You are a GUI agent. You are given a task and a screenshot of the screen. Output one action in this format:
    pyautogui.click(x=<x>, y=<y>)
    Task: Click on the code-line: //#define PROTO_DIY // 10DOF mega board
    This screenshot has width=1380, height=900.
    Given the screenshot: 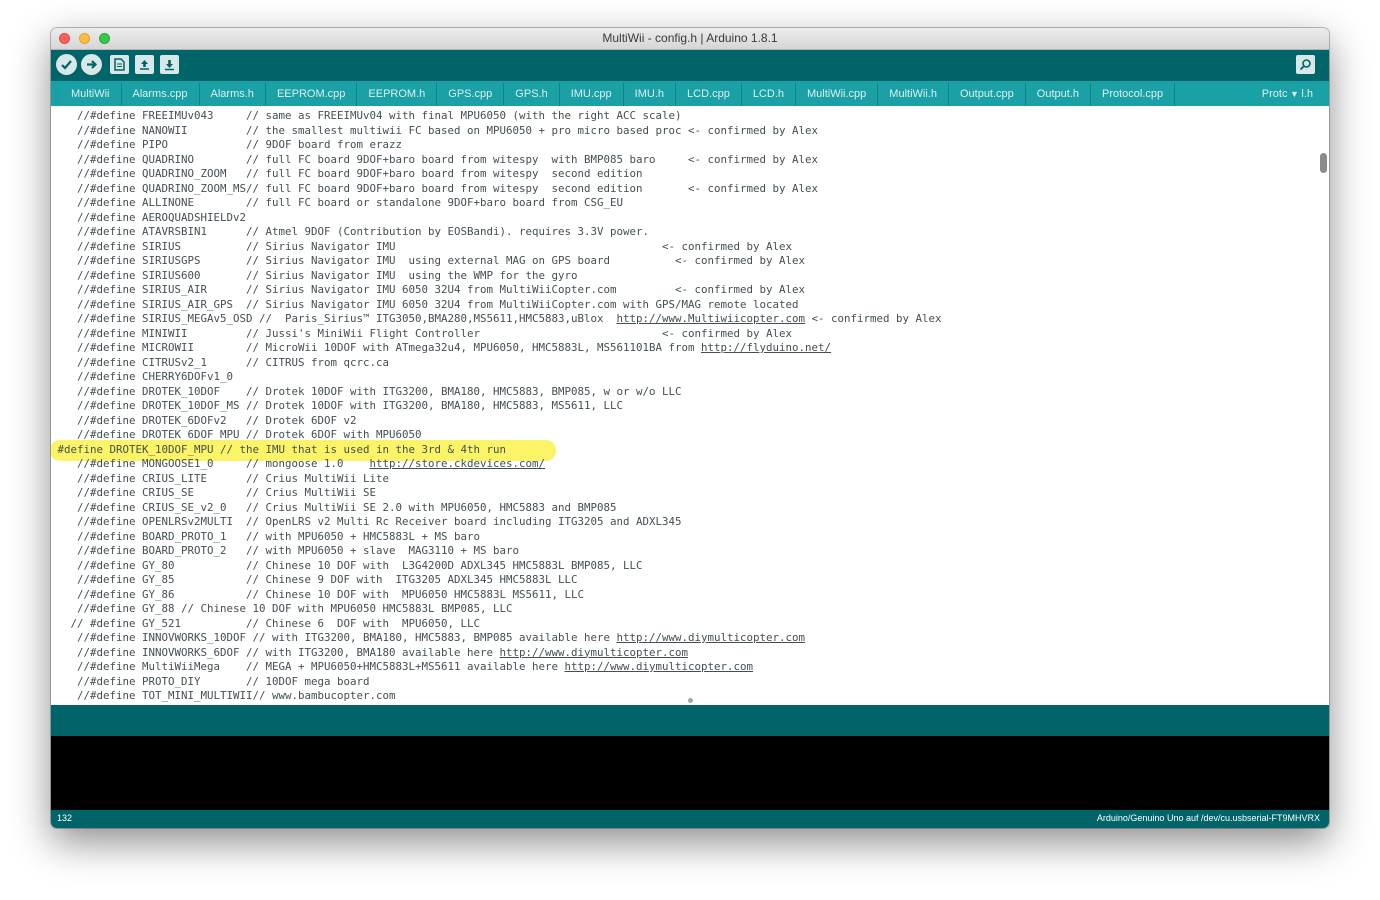 What is the action you would take?
    pyautogui.click(x=496, y=682)
    